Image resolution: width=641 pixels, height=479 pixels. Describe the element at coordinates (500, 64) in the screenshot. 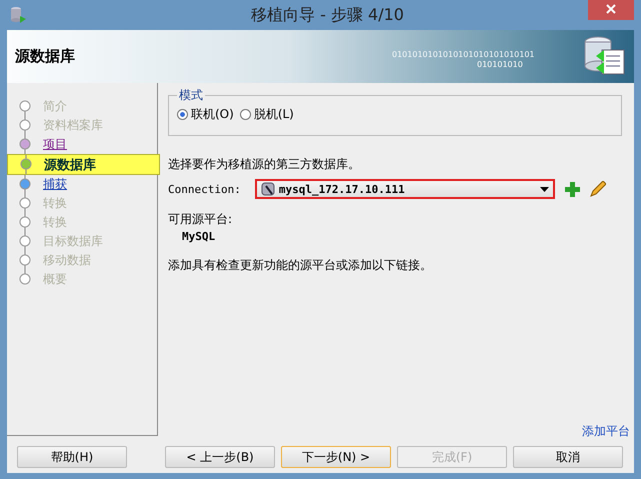

I see `binary-text: 010101010` at that location.